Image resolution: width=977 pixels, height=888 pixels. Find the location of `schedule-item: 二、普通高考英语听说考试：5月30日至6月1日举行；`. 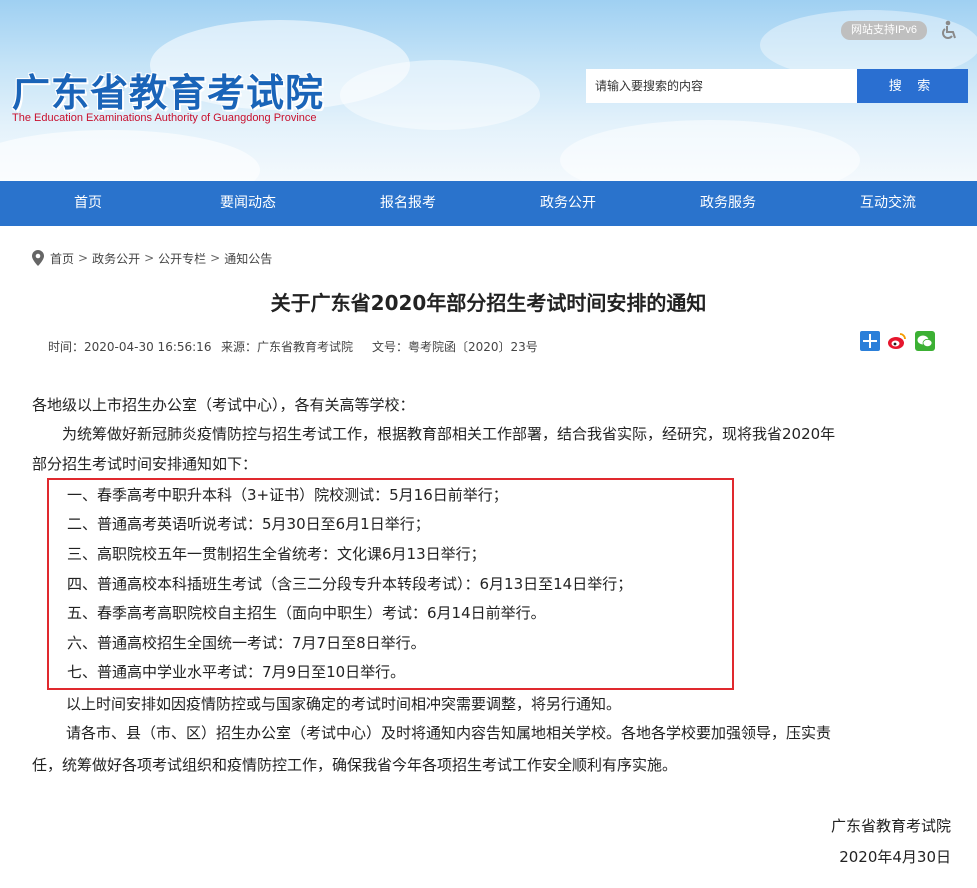

schedule-item: 二、普通高考英语听说考试：5月30日至6月1日举行； is located at coordinates (248, 524).